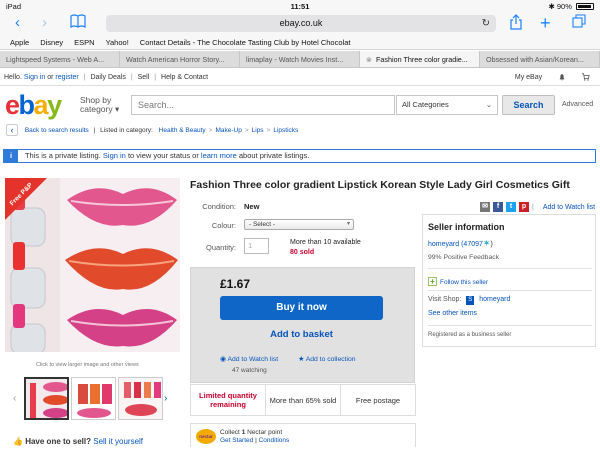 This screenshot has height=450, width=600. Describe the element at coordinates (299, 224) in the screenshot. I see `colour-select: - Select - ▾` at that location.